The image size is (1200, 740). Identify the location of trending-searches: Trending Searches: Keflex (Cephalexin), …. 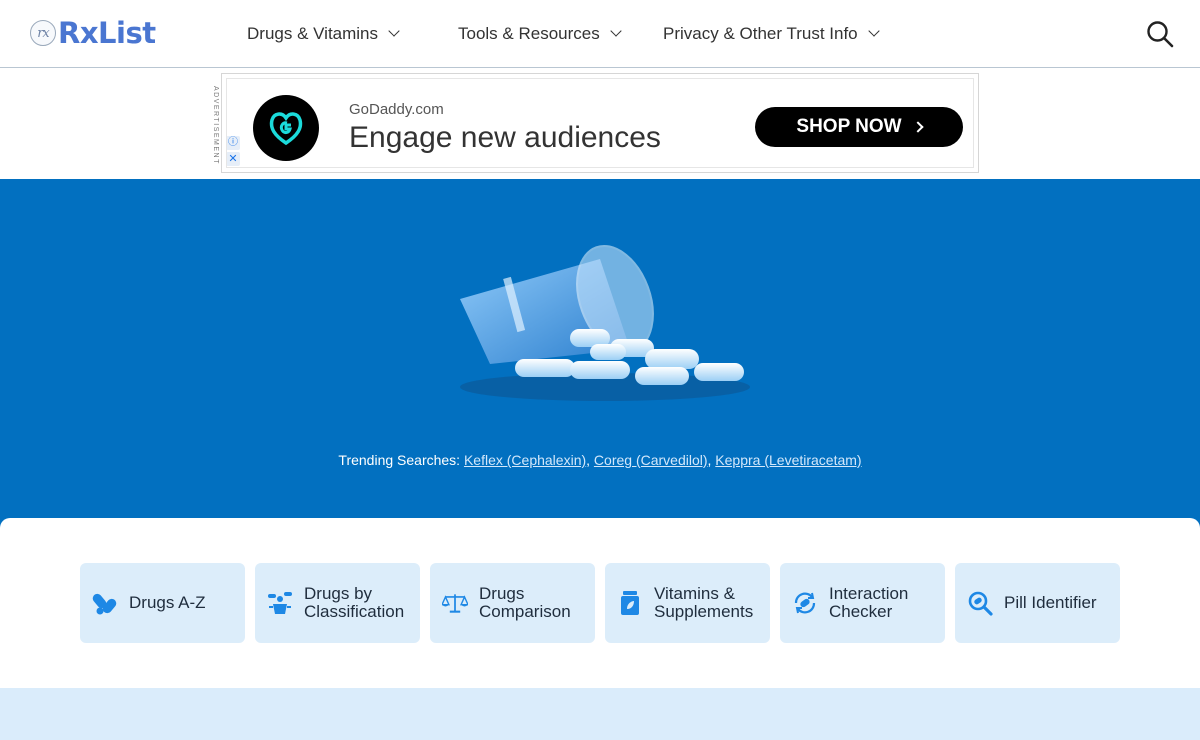
(600, 460).